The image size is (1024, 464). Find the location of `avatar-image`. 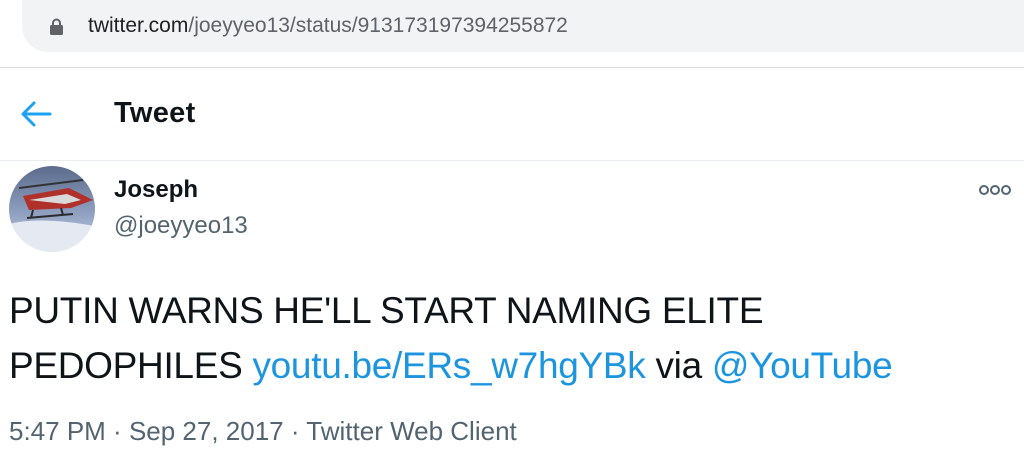

avatar-image is located at coordinates (52, 209).